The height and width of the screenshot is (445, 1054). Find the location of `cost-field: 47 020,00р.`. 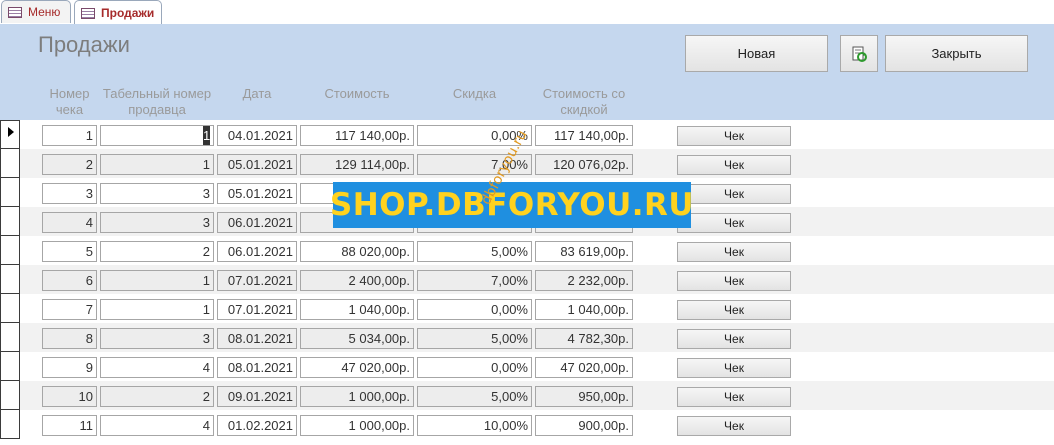

cost-field: 47 020,00р. is located at coordinates (357, 367).